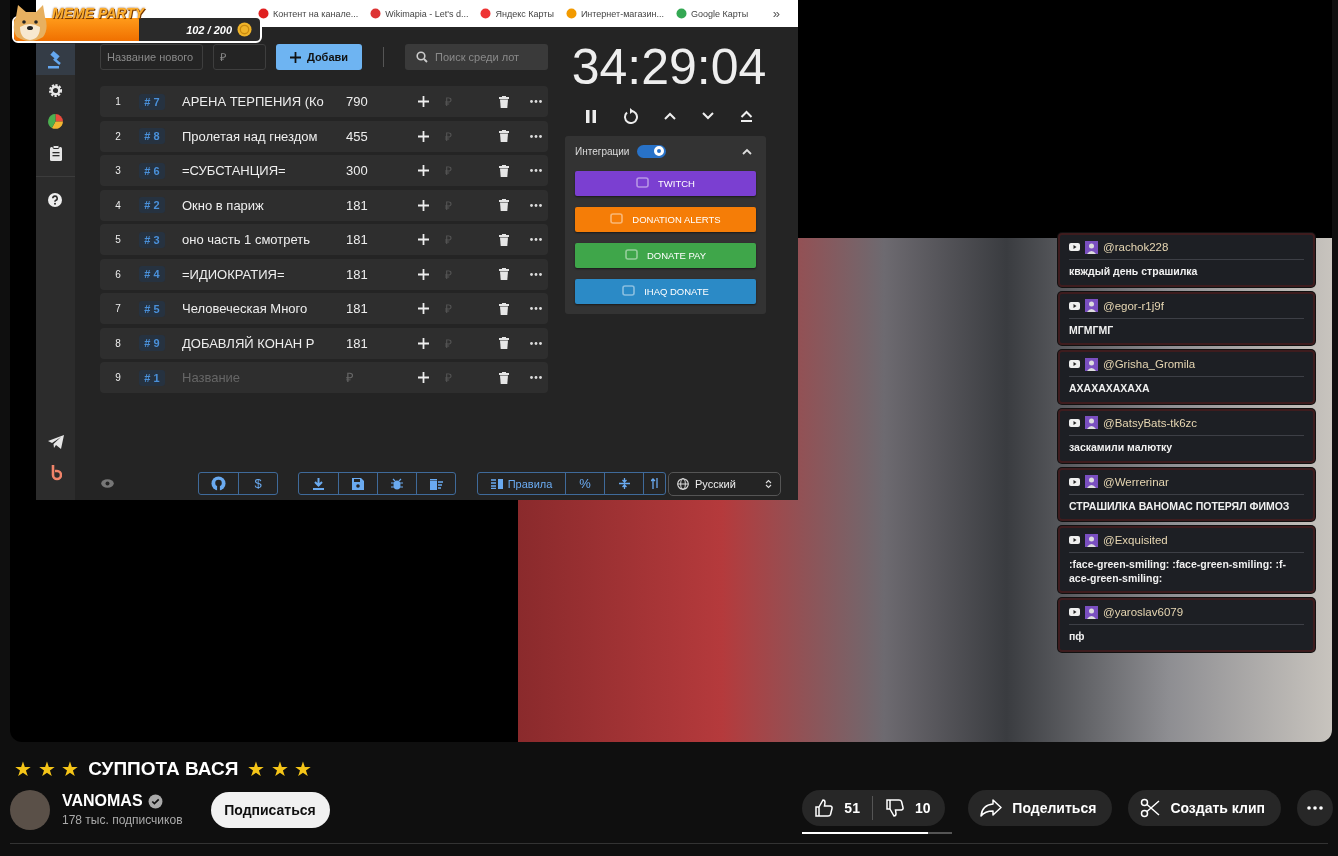  I want to click on integration-button: IHAQ DONATE, so click(665, 291).